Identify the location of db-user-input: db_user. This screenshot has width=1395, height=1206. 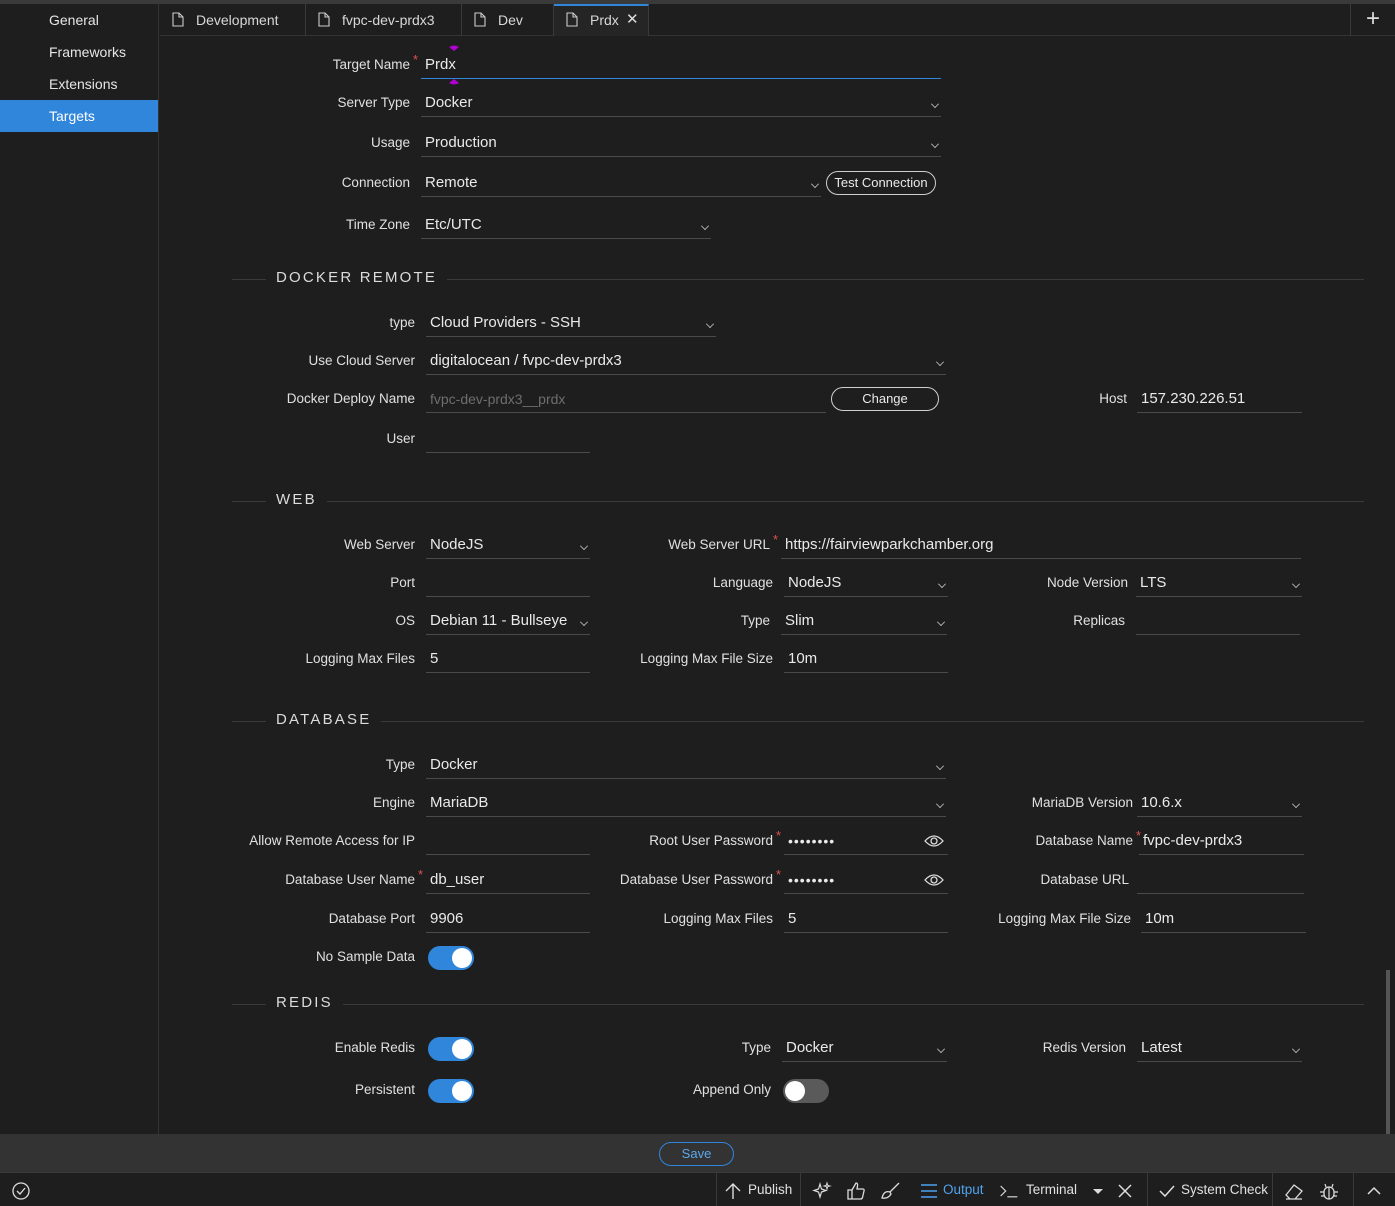
(508, 881).